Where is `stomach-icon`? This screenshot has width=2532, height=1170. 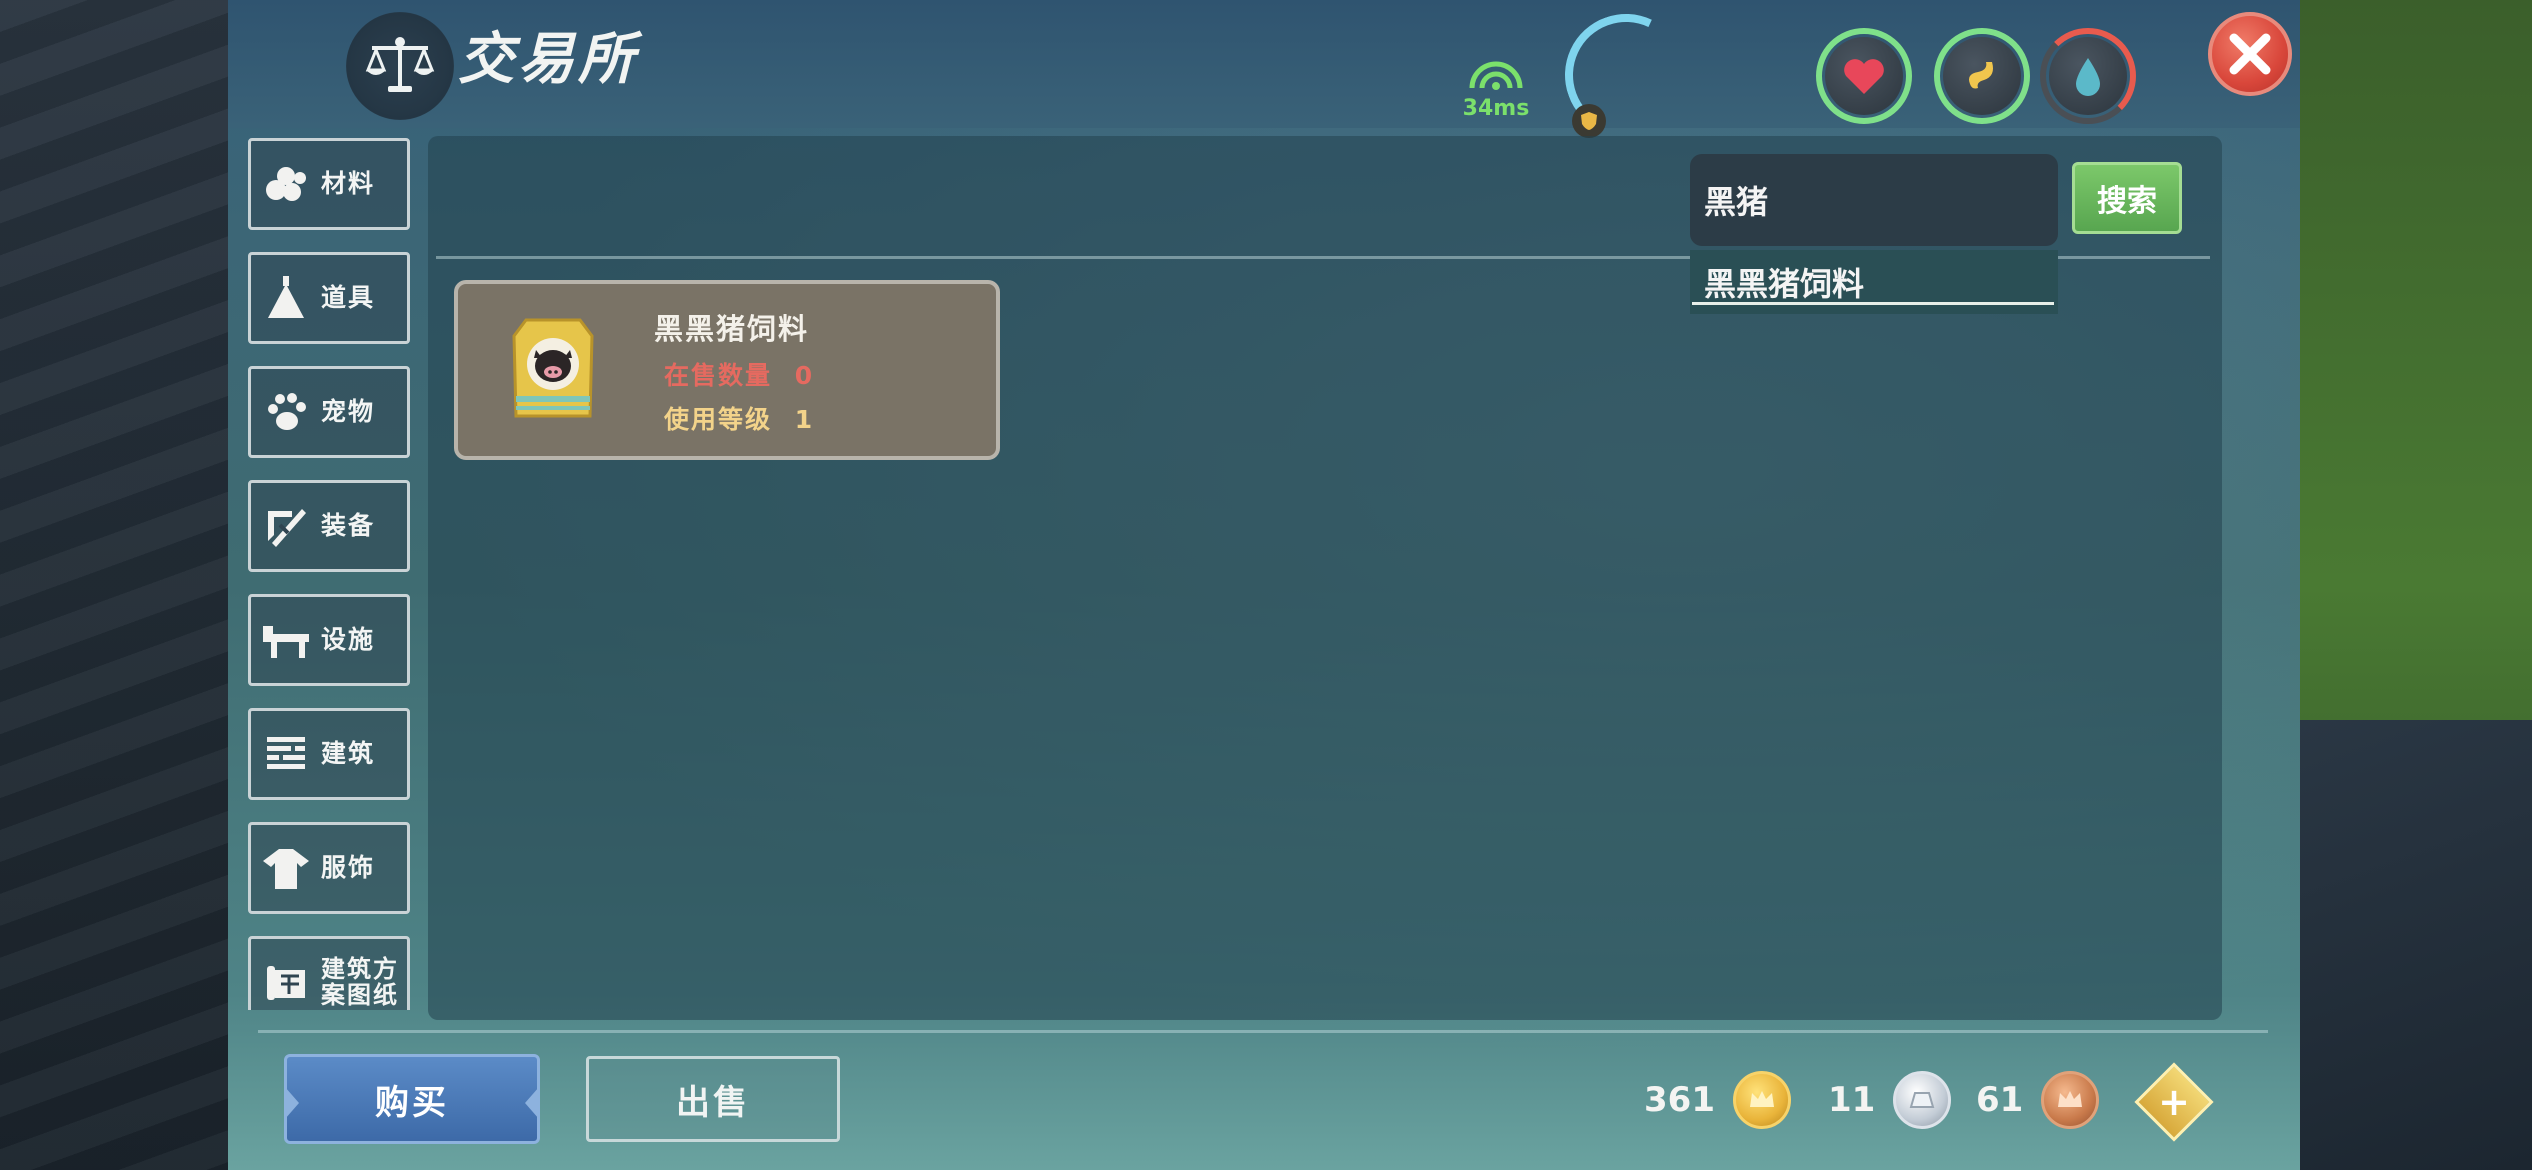 stomach-icon is located at coordinates (1981, 75).